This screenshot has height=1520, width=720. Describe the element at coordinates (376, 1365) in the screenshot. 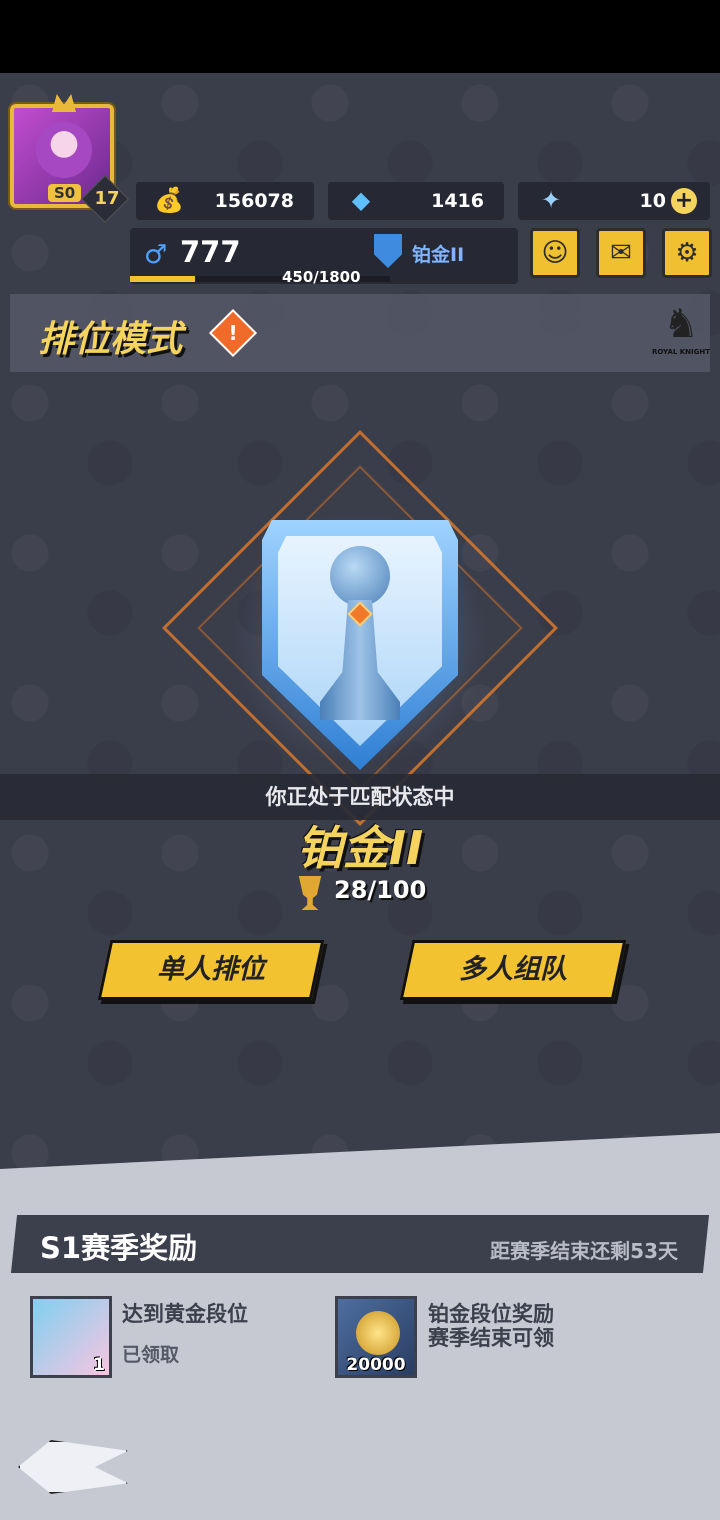

I see `reward-qty: 20000` at that location.